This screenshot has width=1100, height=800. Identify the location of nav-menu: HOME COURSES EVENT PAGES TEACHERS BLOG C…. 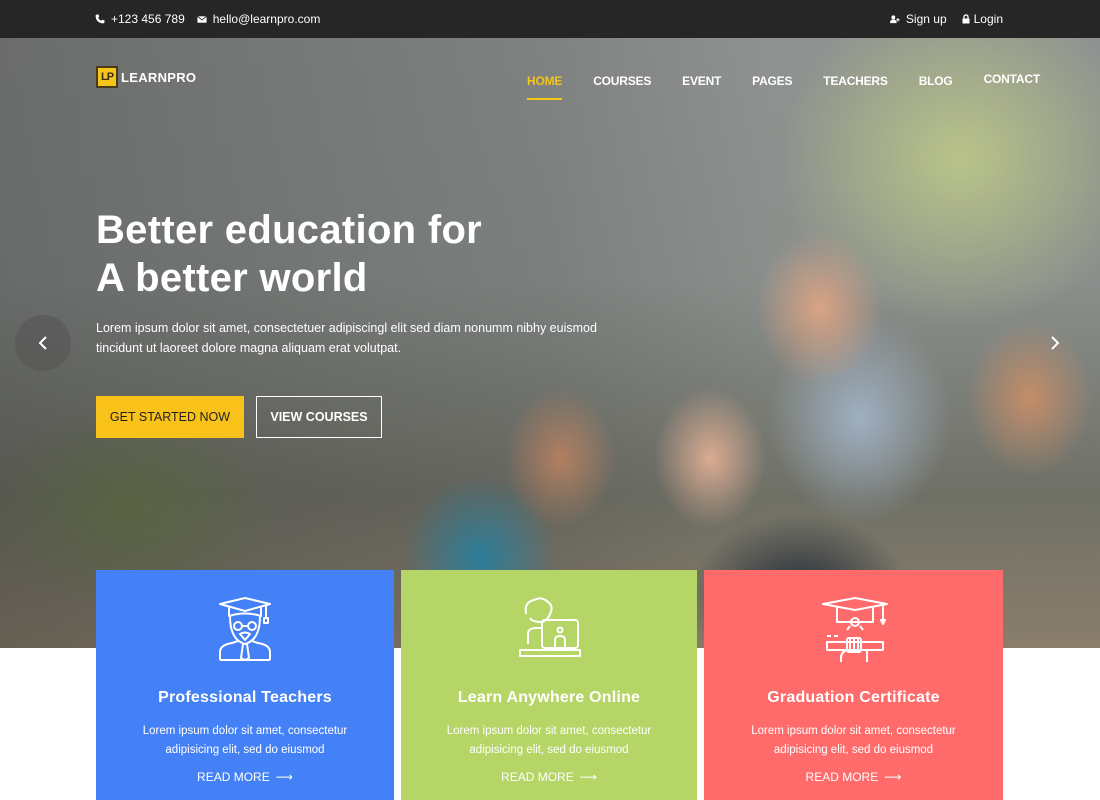
(784, 86).